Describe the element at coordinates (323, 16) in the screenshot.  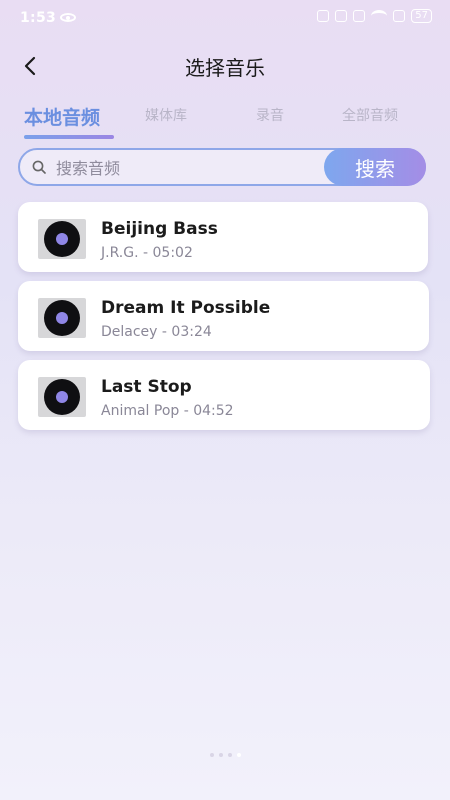
I see `nfc-icon` at that location.